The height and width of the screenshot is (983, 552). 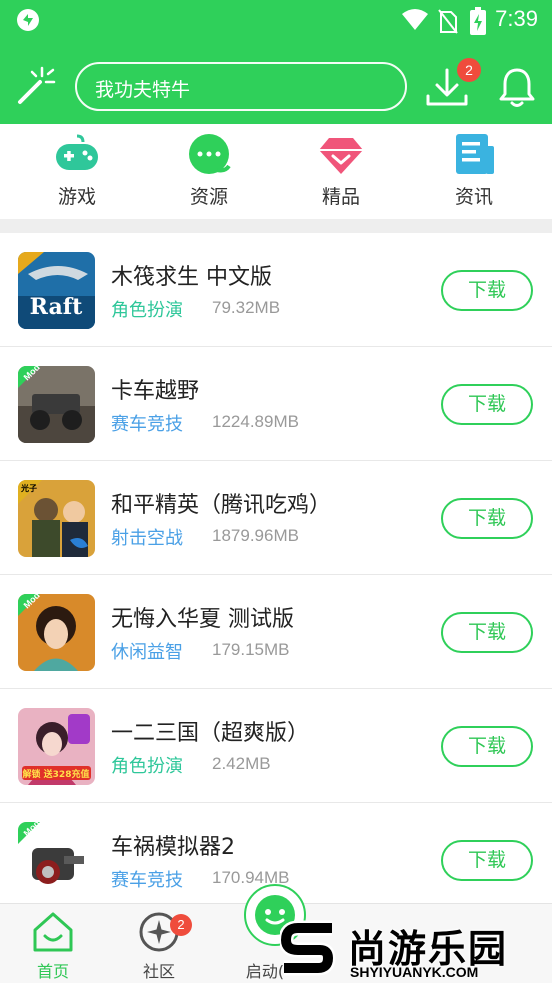 What do you see at coordinates (210, 154) in the screenshot?
I see `chat-bubble-icon` at bounding box center [210, 154].